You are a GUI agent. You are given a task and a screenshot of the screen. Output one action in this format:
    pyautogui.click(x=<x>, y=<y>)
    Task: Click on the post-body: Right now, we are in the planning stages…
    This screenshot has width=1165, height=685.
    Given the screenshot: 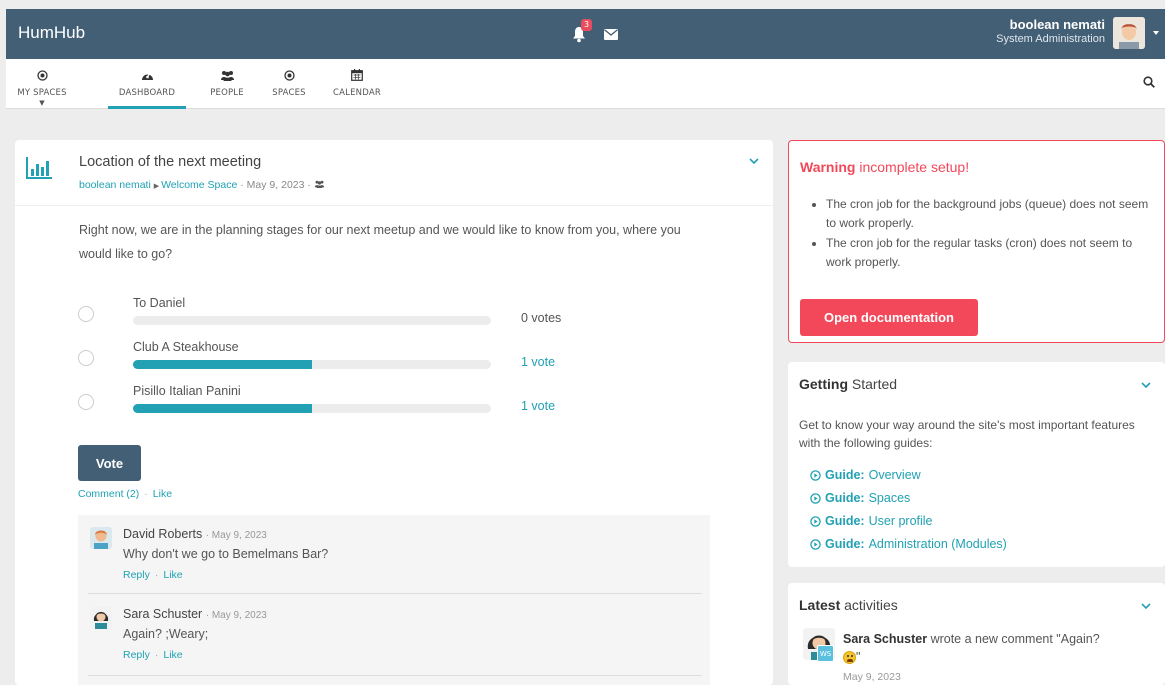 What is the action you would take?
    pyautogui.click(x=380, y=242)
    